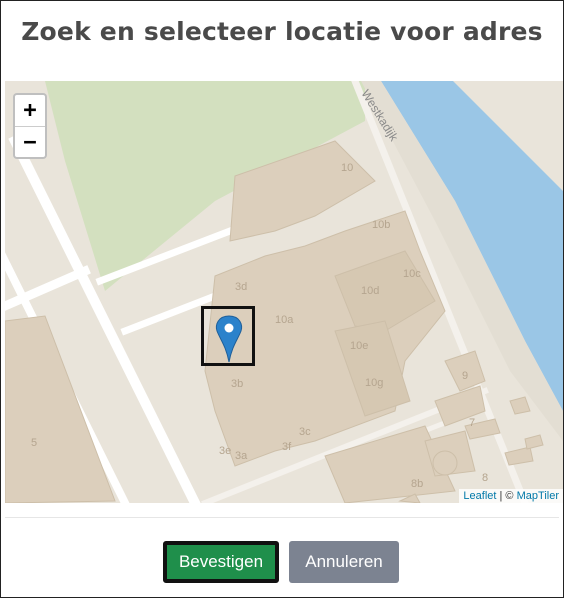 The height and width of the screenshot is (598, 564). I want to click on zoom-out-button: −, so click(30, 142).